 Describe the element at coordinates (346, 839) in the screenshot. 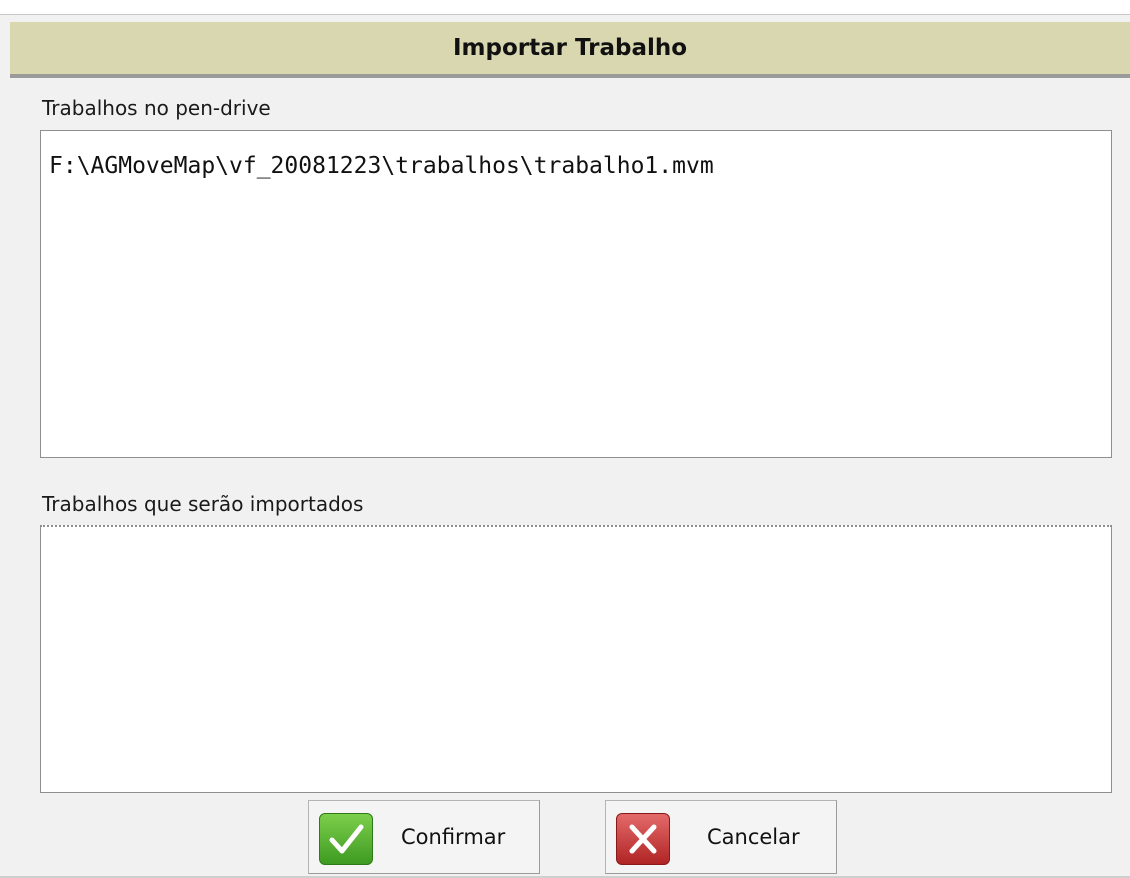

I see `check-icon` at that location.